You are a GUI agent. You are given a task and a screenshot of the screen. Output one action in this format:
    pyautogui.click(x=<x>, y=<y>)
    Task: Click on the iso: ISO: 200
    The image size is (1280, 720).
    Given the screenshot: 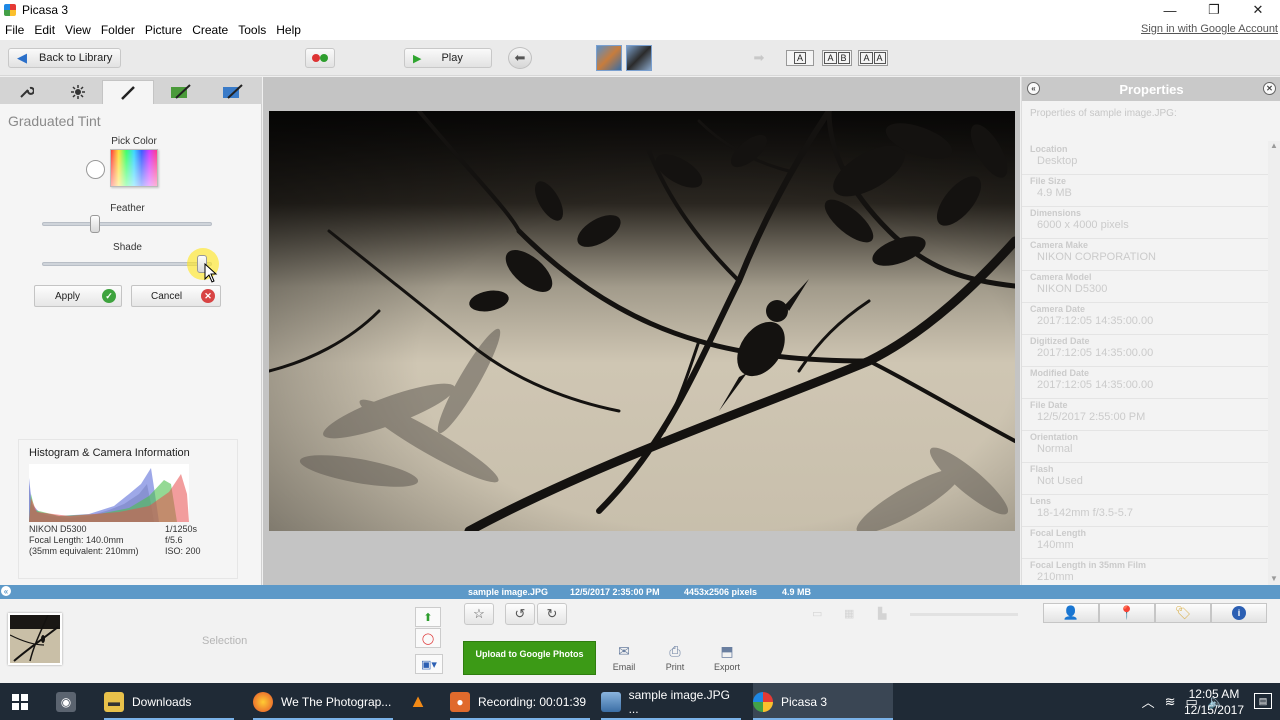 What is the action you would take?
    pyautogui.click(x=183, y=551)
    